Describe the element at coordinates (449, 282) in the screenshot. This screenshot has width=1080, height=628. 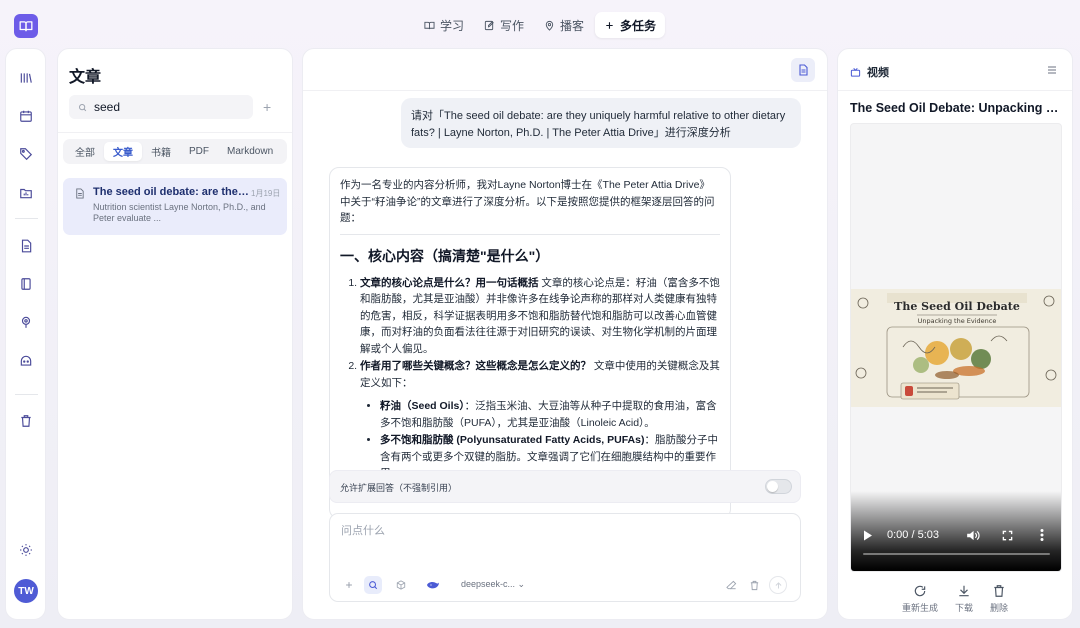
I see `answer-question: 文章的核心论点是什么？用一句话概括` at that location.